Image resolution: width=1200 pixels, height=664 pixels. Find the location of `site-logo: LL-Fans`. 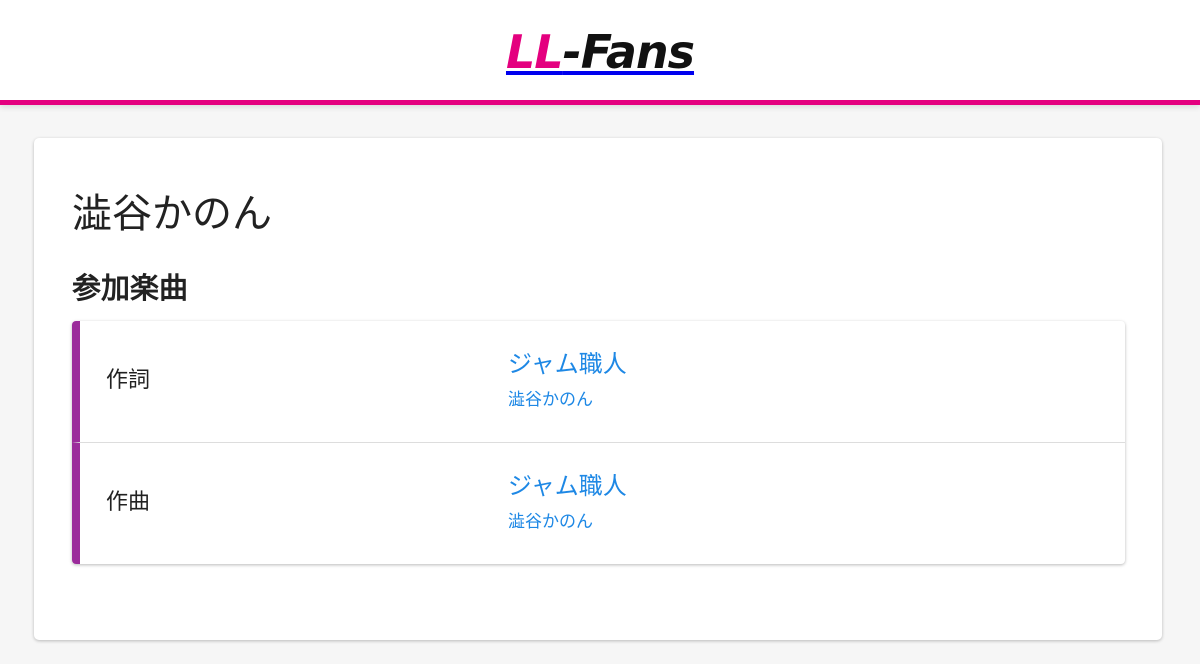

site-logo: LL-Fans is located at coordinates (600, 52).